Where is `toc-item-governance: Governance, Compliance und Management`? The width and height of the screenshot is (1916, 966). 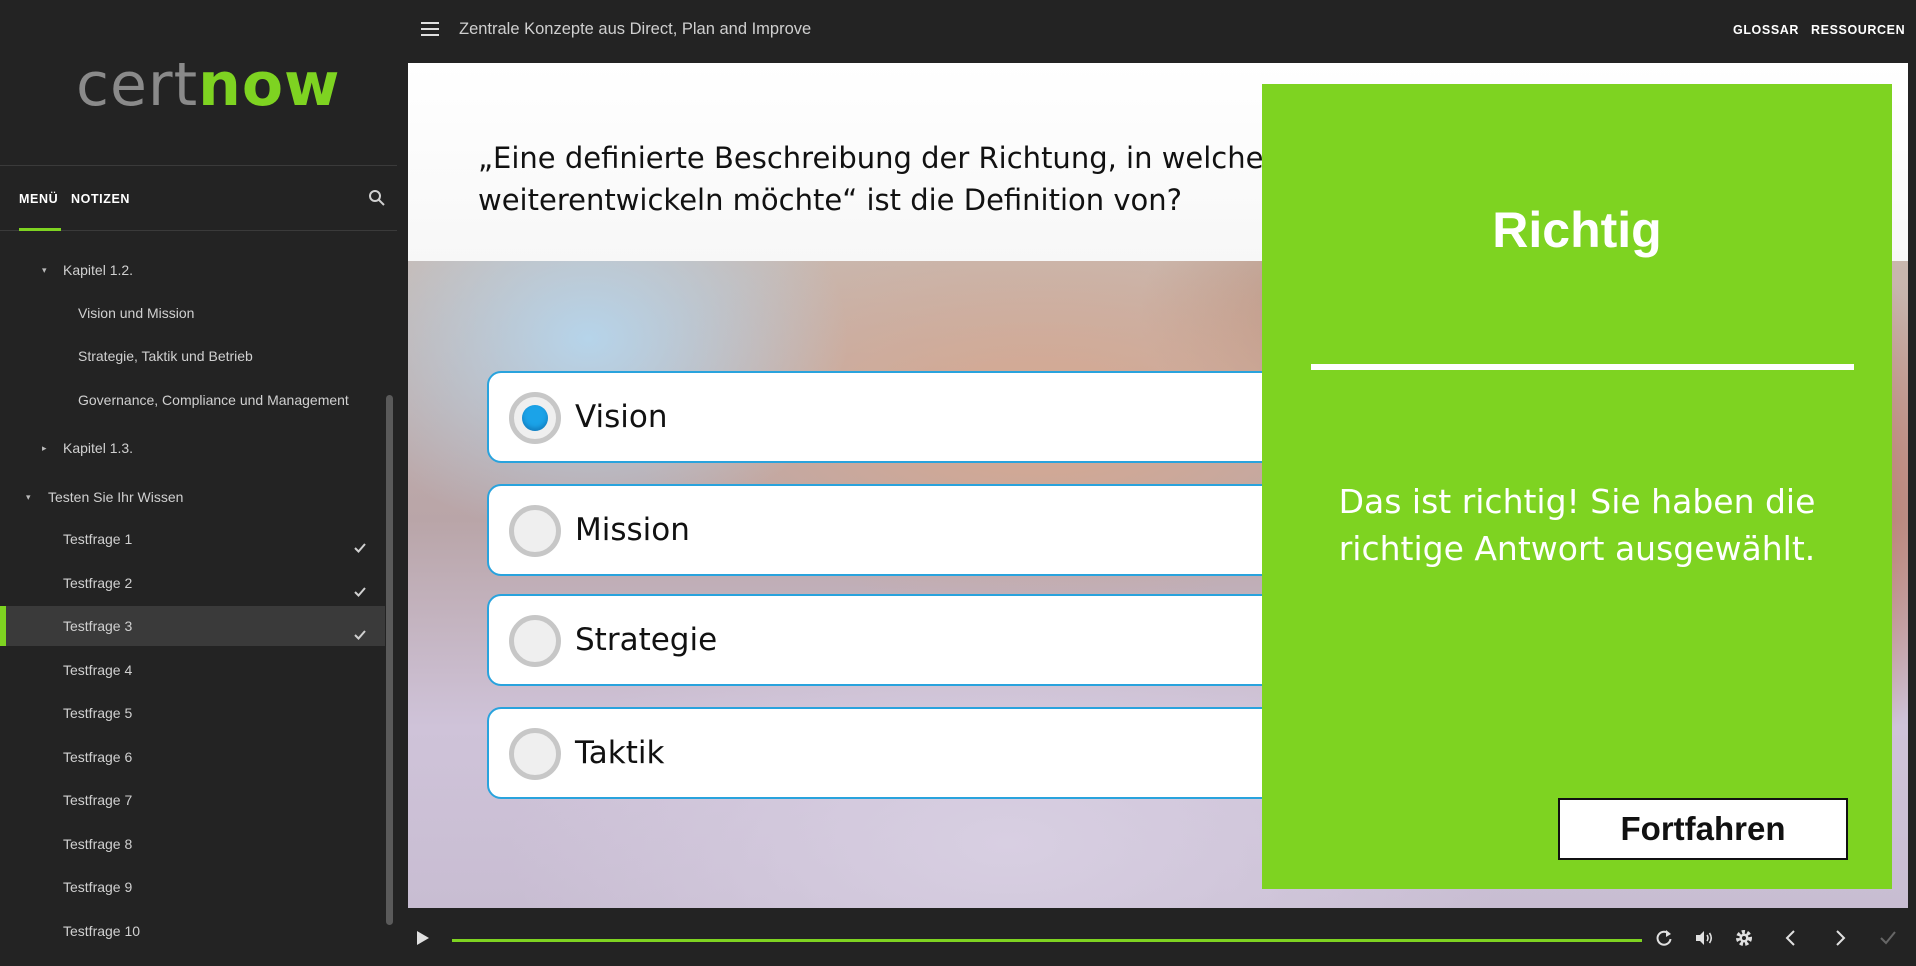
toc-item-governance: Governance, Compliance und Management is located at coordinates (192, 400).